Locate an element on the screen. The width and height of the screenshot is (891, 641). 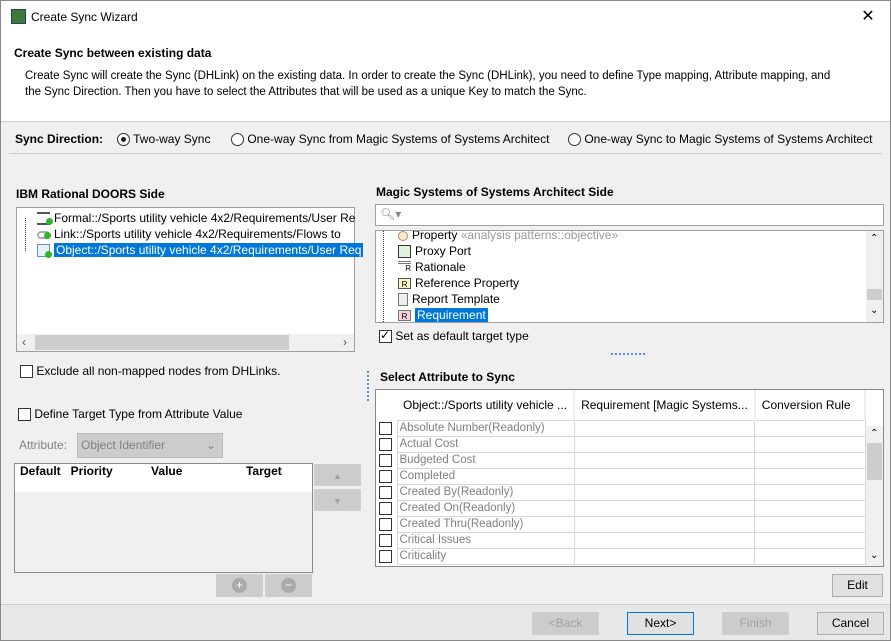
table-row: Created Thru(Readonly) is located at coordinates (621, 524).